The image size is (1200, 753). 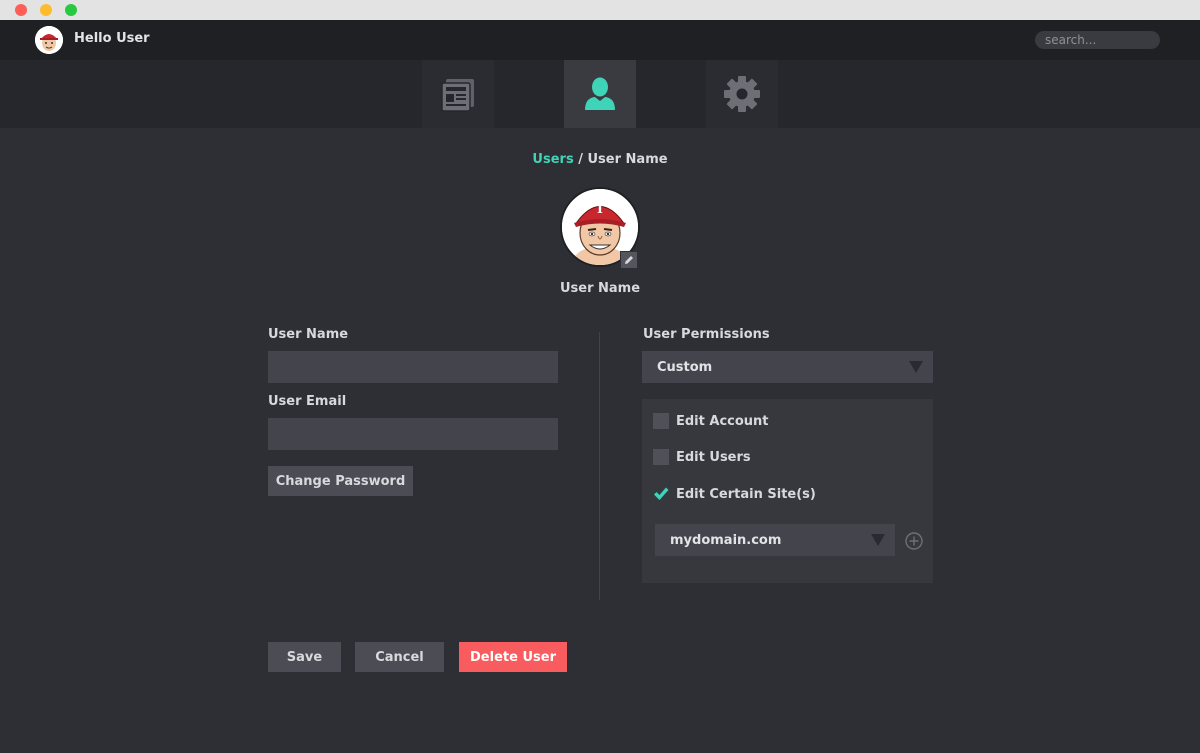 I want to click on edit-avatar-button, so click(x=629, y=260).